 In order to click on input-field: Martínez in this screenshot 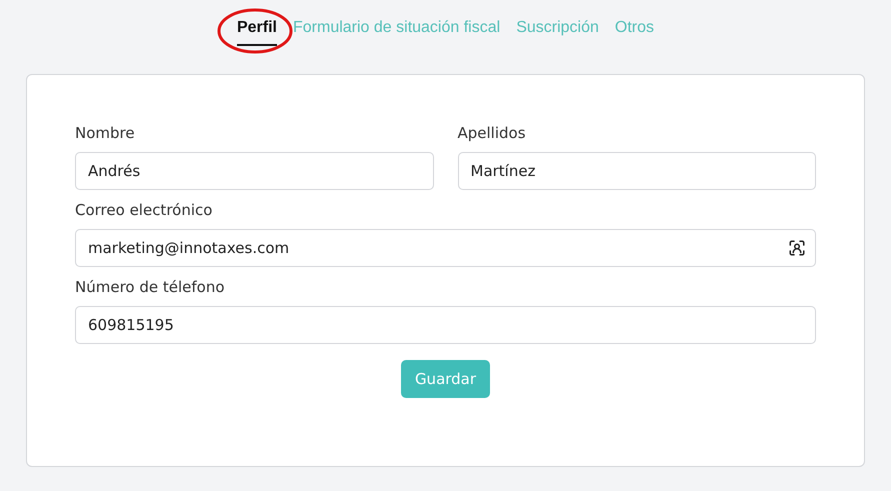, I will do `click(637, 171)`.